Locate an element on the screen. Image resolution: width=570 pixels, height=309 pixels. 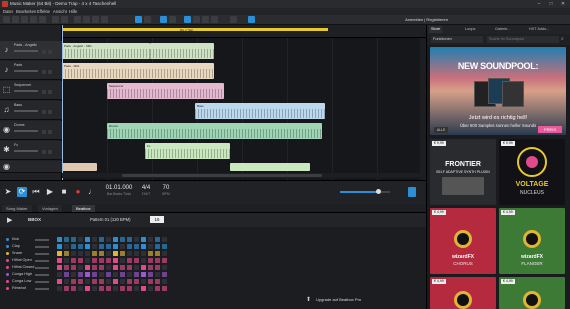
track-header: ♫ Bass is located at coordinates (31, 110).